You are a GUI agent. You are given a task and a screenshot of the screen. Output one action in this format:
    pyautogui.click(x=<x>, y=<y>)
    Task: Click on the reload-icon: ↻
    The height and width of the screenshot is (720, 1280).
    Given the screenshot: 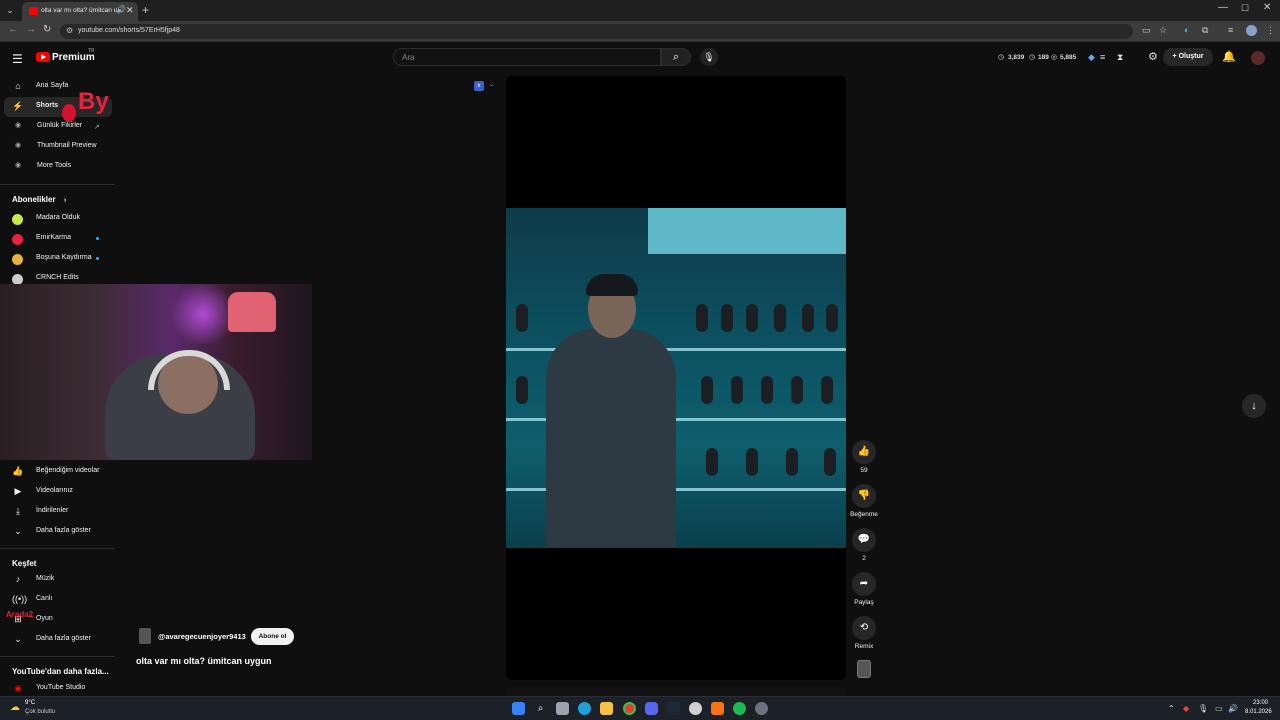 What is the action you would take?
    pyautogui.click(x=47, y=29)
    